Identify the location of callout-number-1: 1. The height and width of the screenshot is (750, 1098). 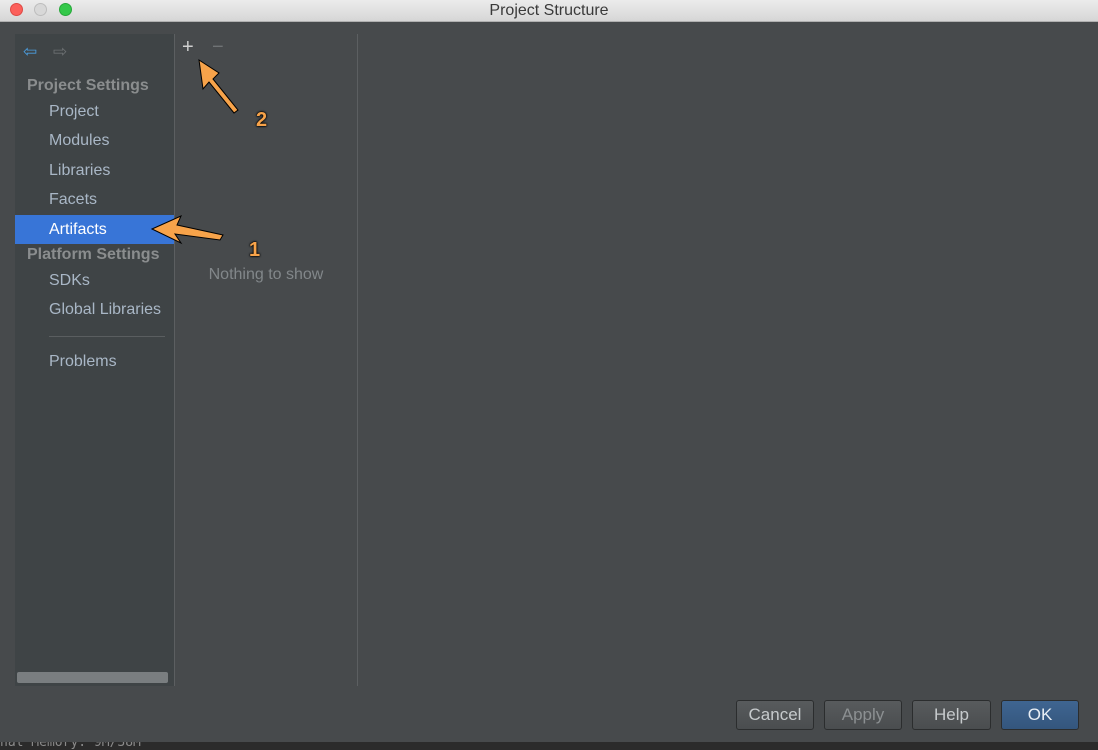
(255, 250).